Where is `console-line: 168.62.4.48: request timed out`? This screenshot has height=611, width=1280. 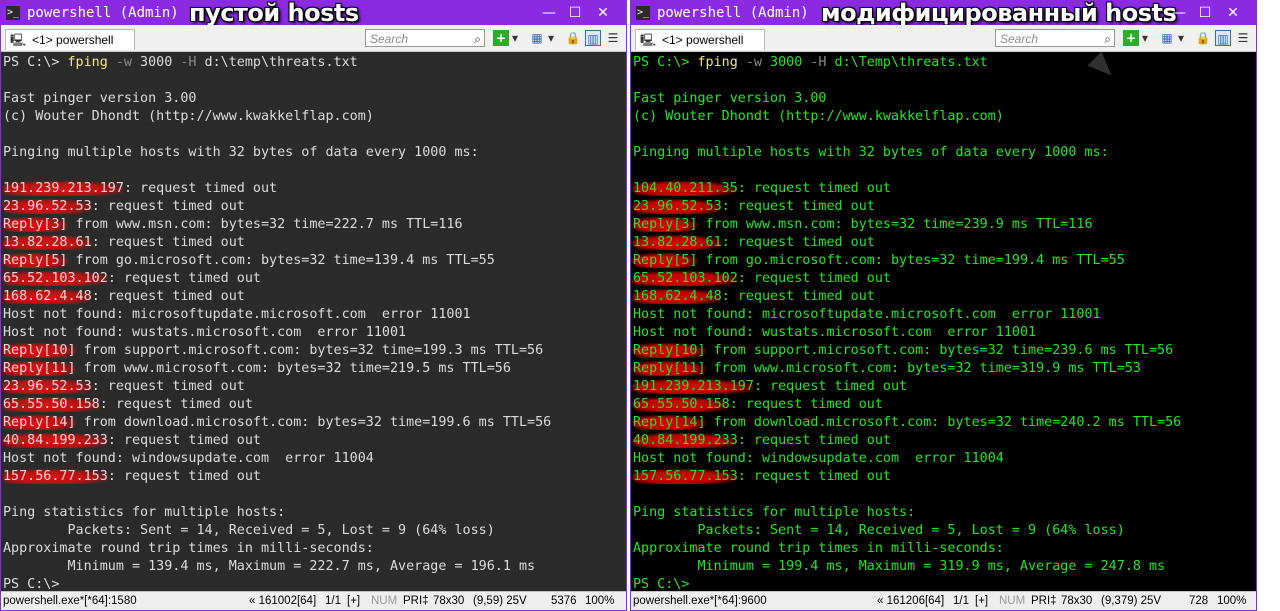 console-line: 168.62.4.48: request timed out is located at coordinates (314, 297).